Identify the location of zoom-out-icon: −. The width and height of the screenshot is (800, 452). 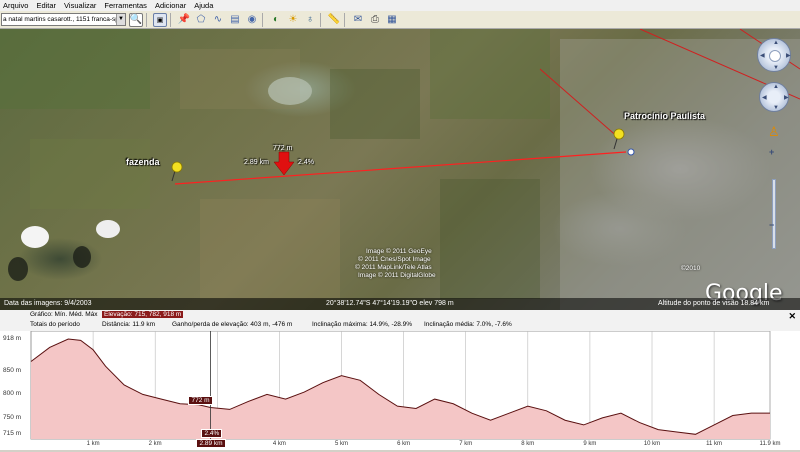
(771, 225).